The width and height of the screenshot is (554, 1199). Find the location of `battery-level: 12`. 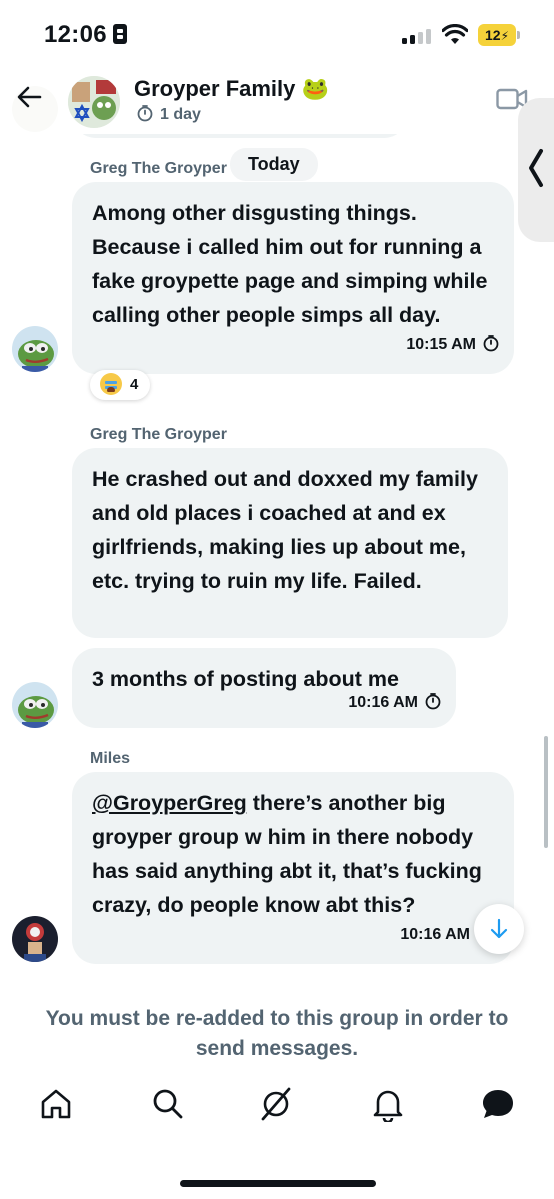

battery-level: 12 is located at coordinates (492, 35).